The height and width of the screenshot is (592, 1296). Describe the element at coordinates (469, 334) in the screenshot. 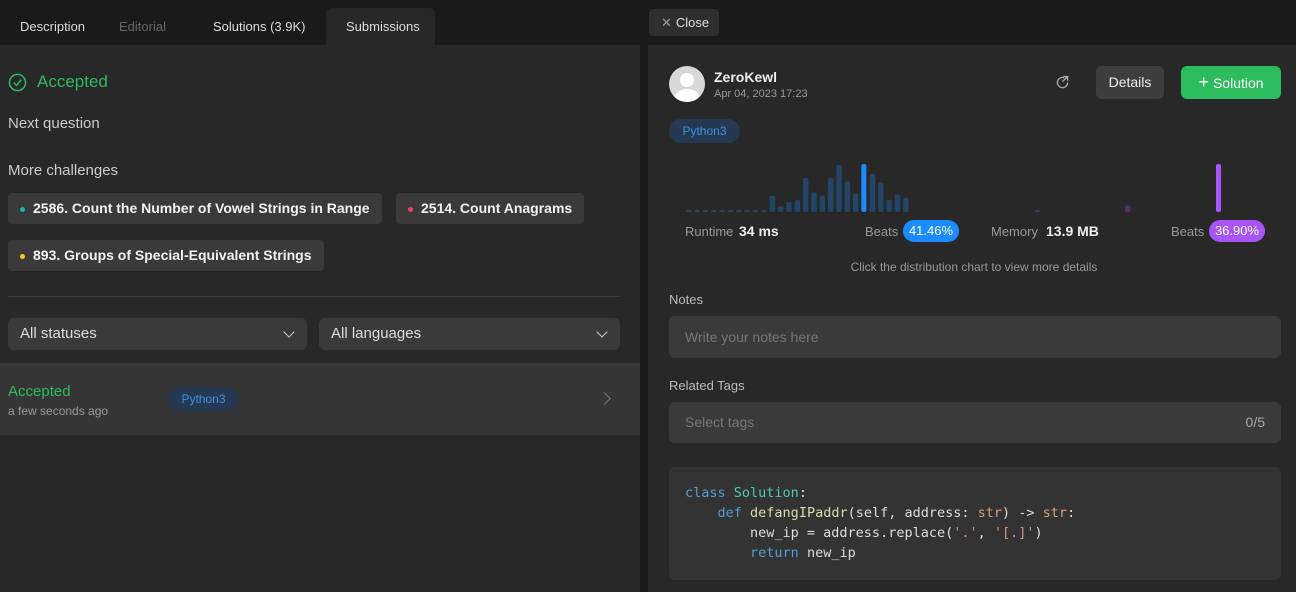

I see `language-filter-select: All languages` at that location.